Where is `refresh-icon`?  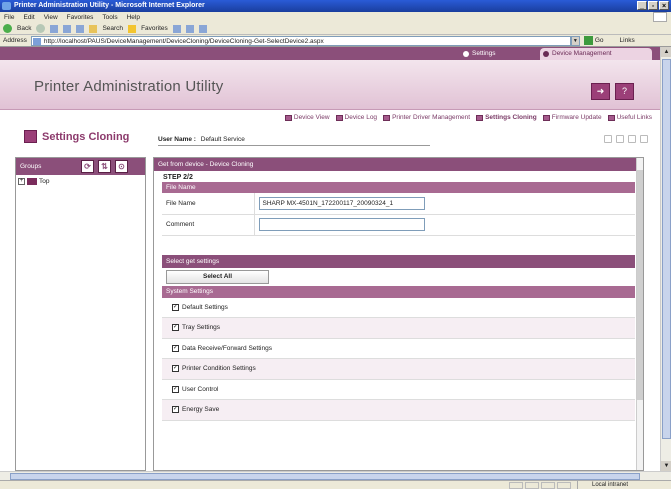 refresh-icon is located at coordinates (67, 28).